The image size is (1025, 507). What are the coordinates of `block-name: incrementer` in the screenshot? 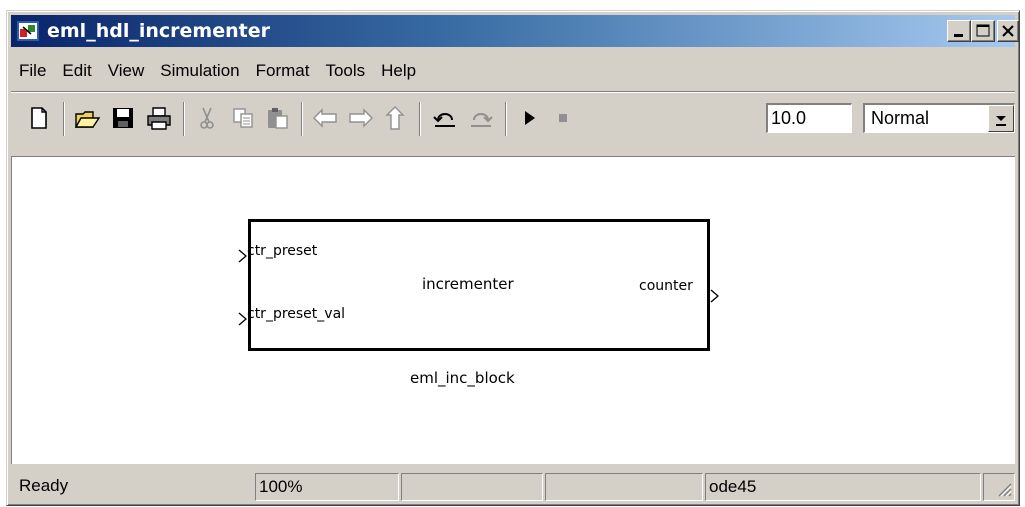 It's located at (468, 284).